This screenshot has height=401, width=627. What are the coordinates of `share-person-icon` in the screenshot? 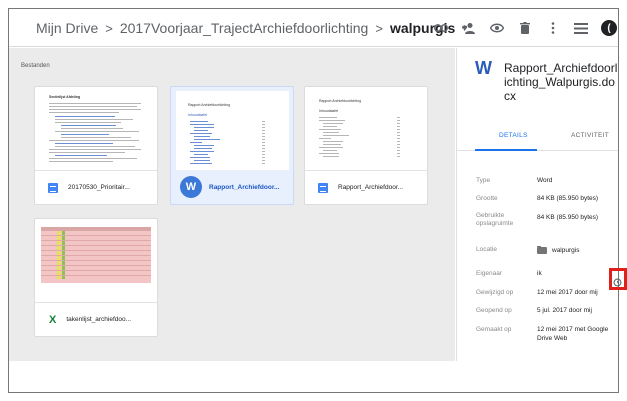 It's located at (469, 28).